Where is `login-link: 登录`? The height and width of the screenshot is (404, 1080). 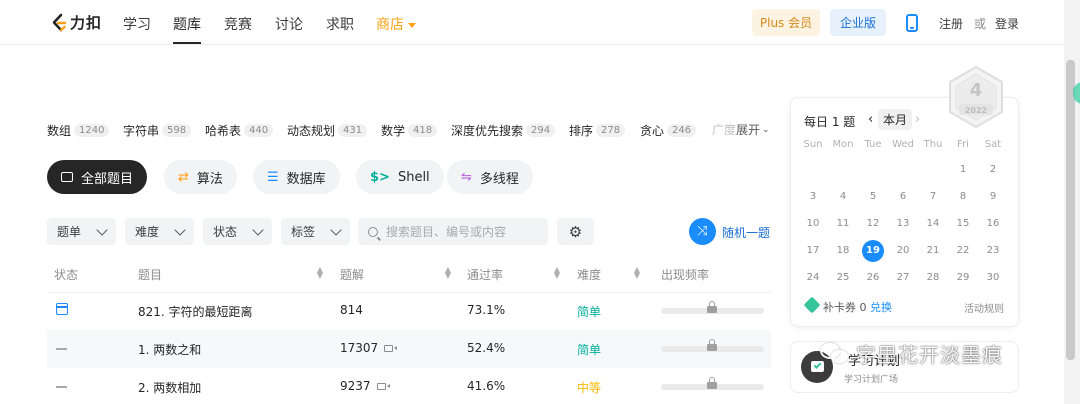 login-link: 登录 is located at coordinates (1007, 23).